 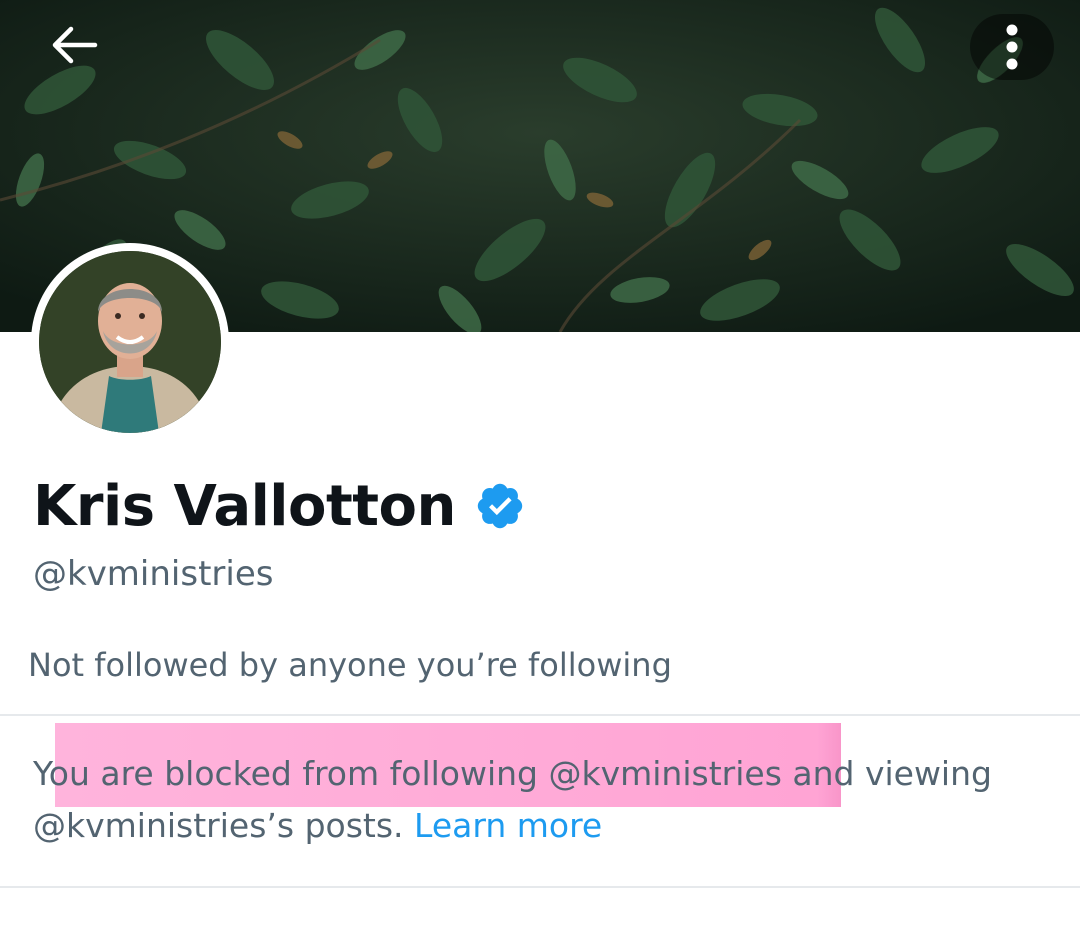 I want to click on more-vertical-icon, so click(x=1012, y=47).